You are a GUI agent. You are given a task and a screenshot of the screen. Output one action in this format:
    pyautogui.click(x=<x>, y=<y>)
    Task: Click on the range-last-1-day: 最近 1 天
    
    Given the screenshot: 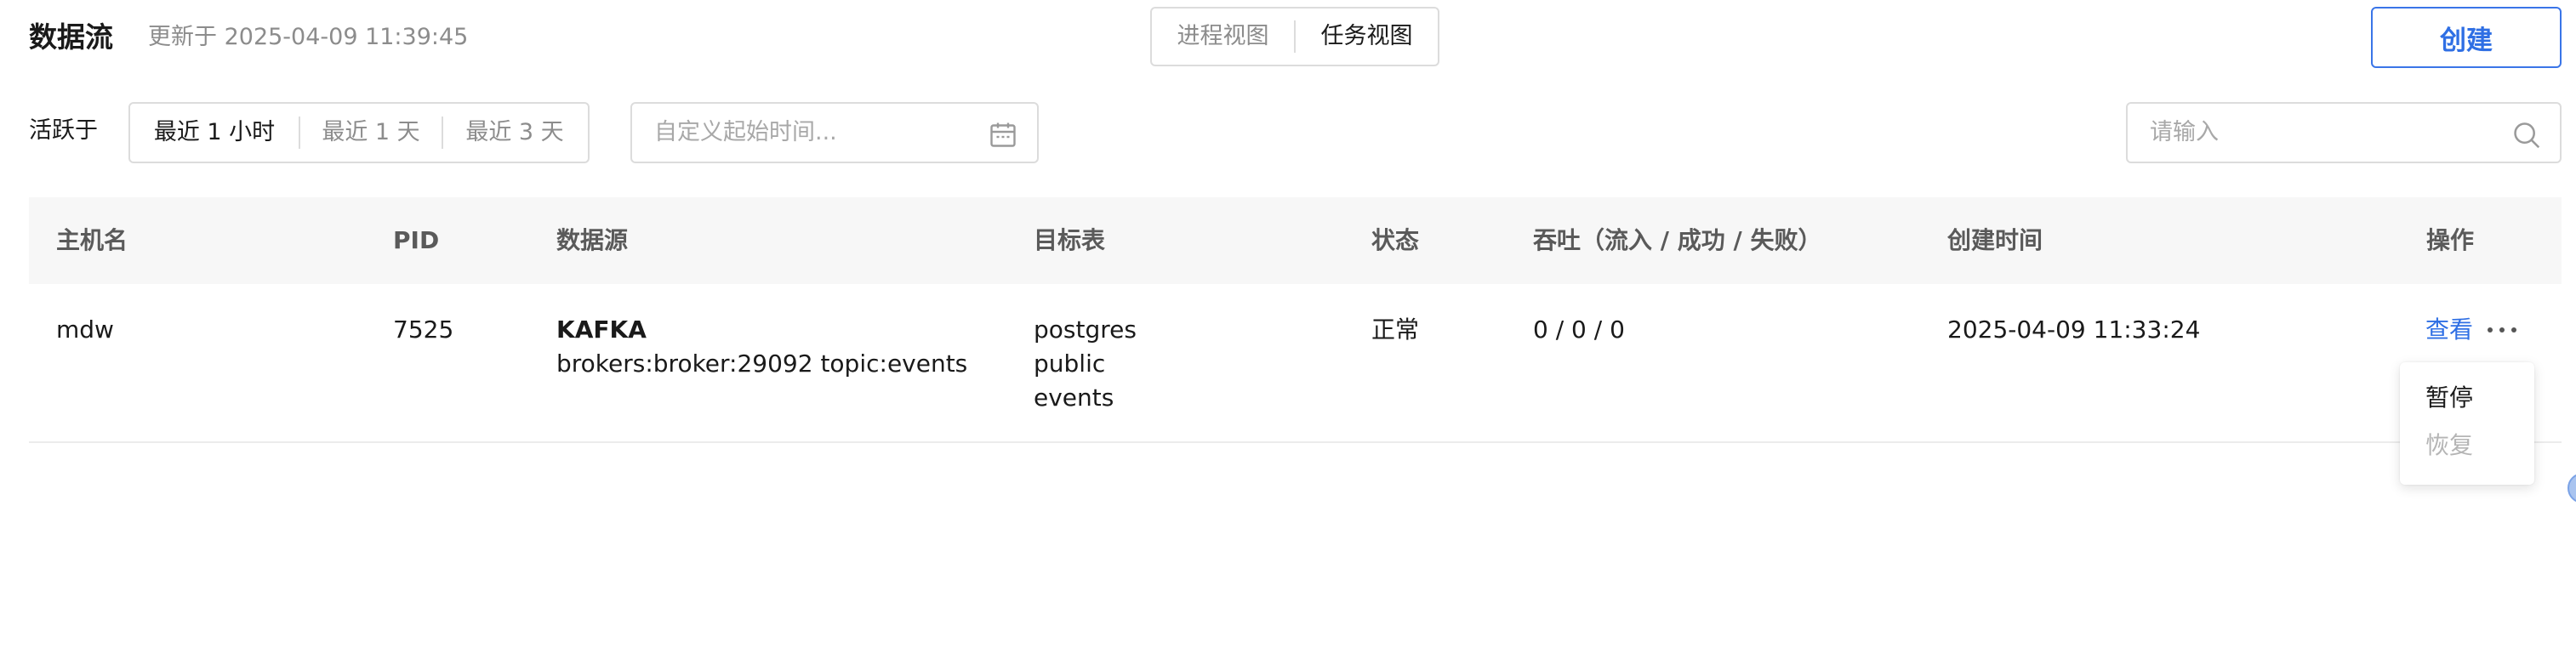 What is the action you would take?
    pyautogui.click(x=371, y=132)
    